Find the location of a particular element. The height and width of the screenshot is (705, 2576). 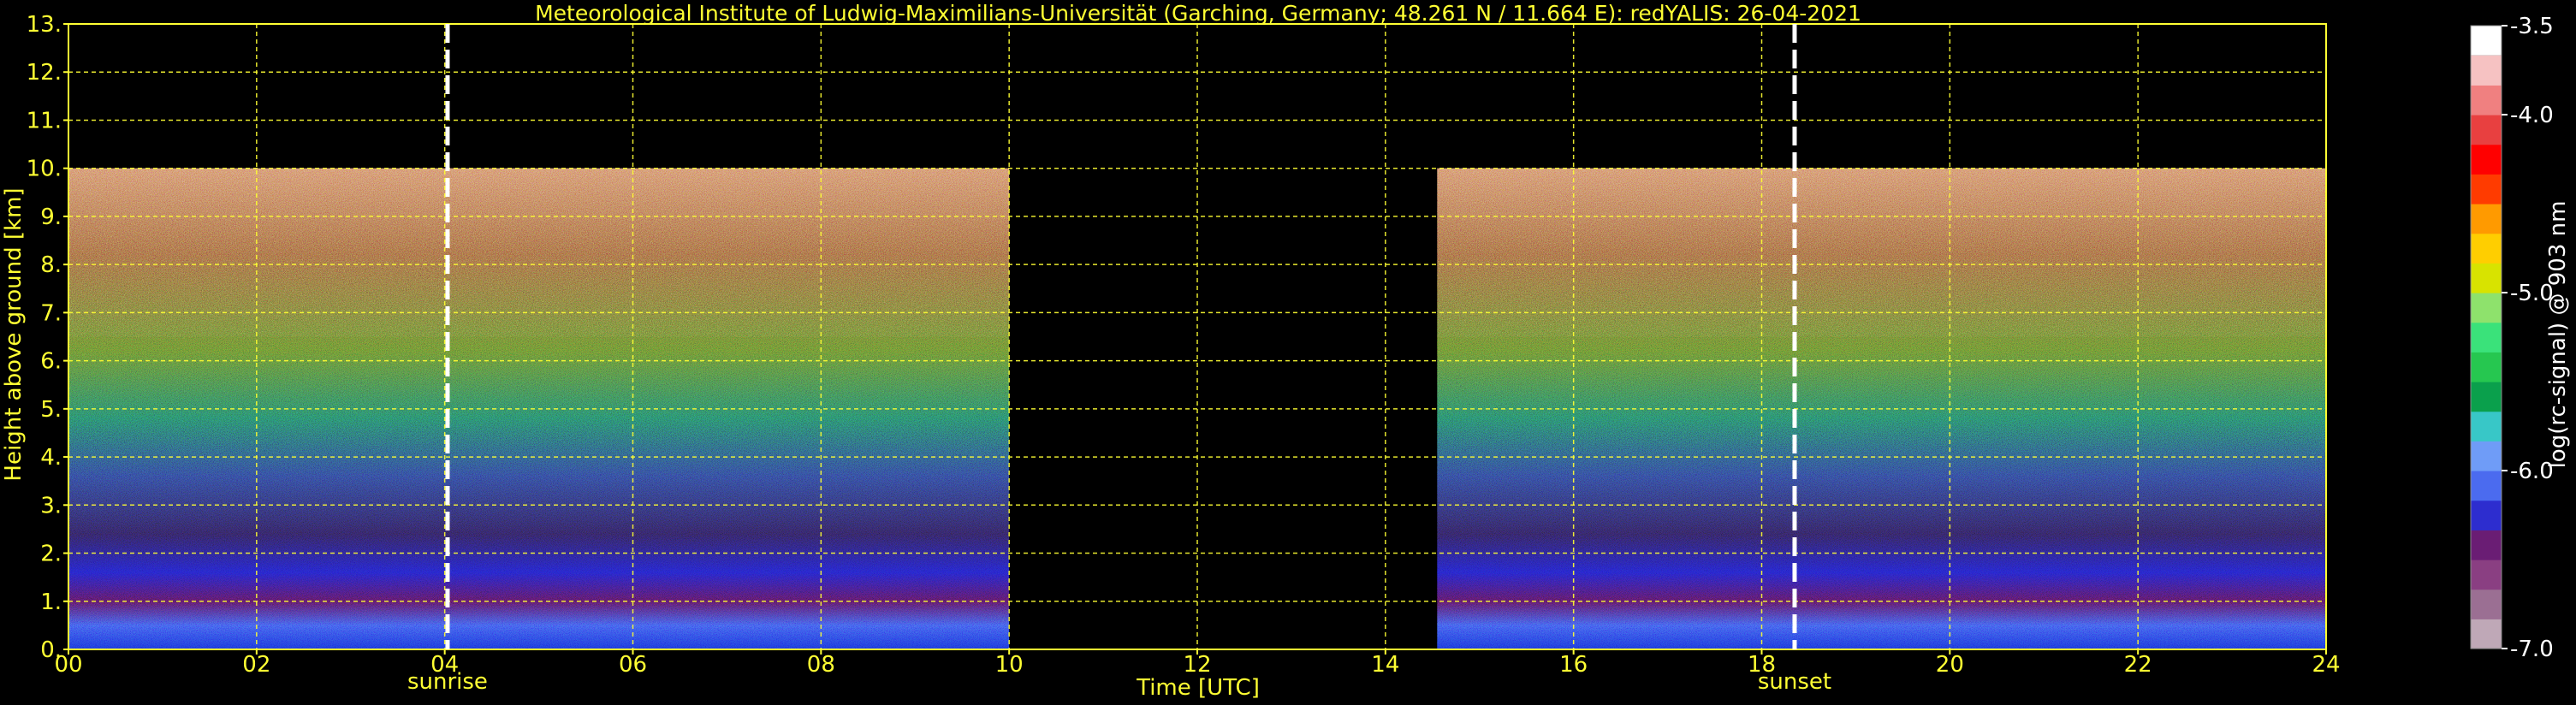

y-tick-label: 5. is located at coordinates (51, 410).